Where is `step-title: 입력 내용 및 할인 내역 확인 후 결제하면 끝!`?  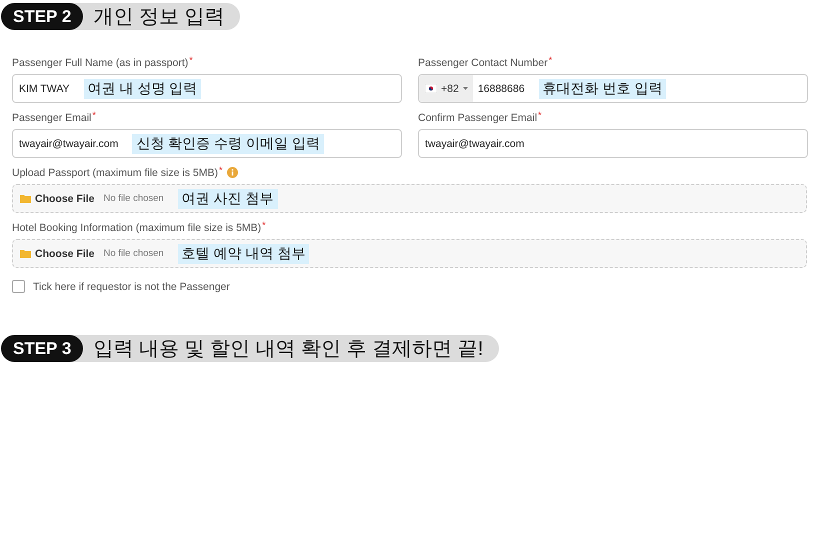 step-title: 입력 내용 및 할인 내역 확인 후 결제하면 끝! is located at coordinates (288, 349).